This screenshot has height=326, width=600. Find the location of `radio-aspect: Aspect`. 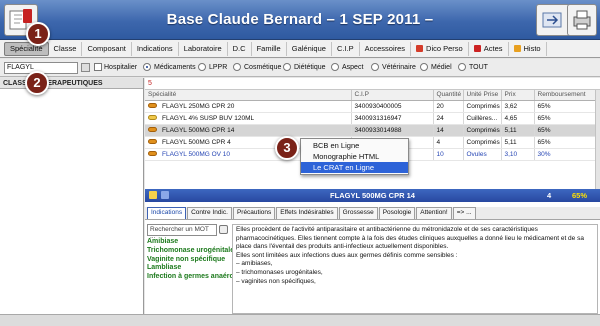

radio-aspect: Aspect is located at coordinates (347, 67).